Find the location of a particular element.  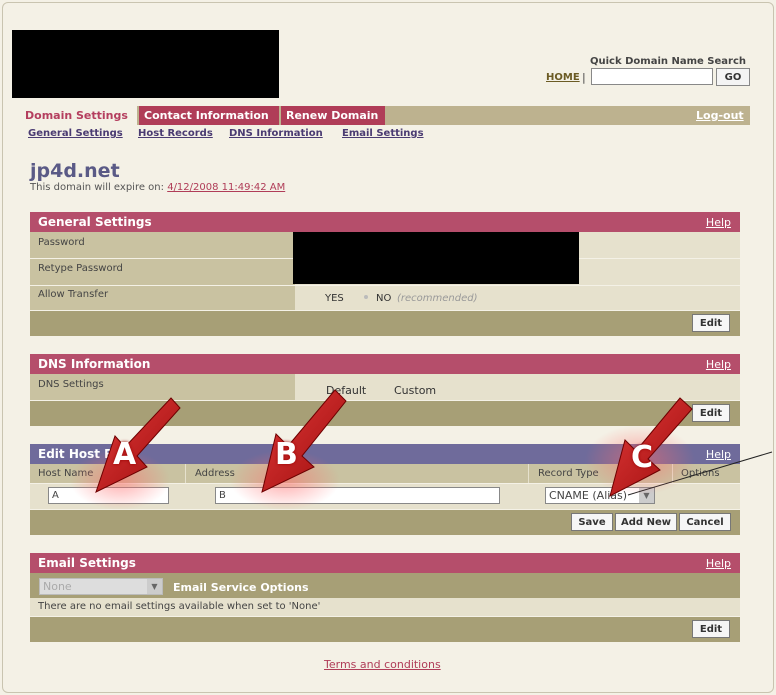

expire-prefix: This domain will expire on: is located at coordinates (97, 187).